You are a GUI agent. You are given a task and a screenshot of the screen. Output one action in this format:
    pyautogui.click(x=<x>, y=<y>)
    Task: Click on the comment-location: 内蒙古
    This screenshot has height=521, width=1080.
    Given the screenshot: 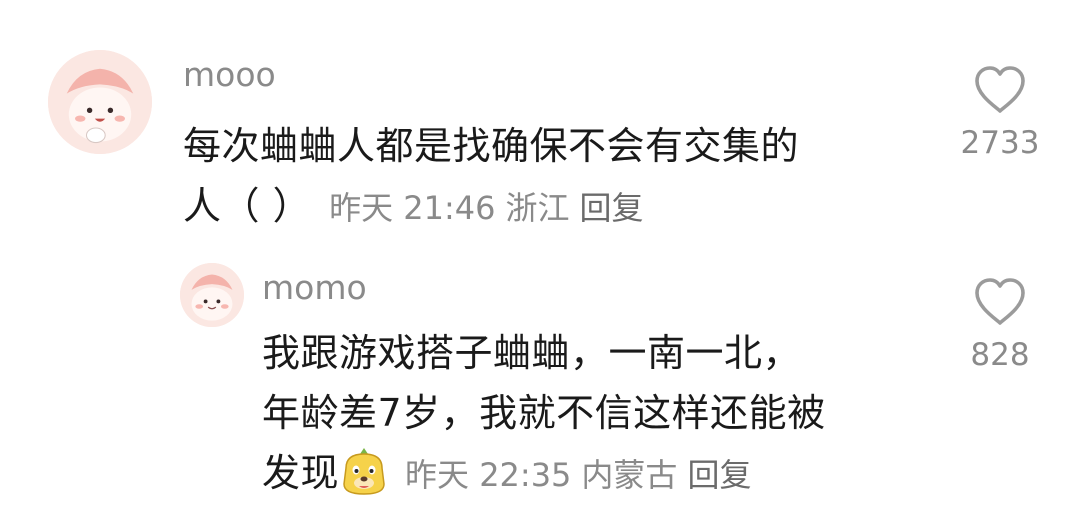 What is the action you would take?
    pyautogui.click(x=629, y=475)
    